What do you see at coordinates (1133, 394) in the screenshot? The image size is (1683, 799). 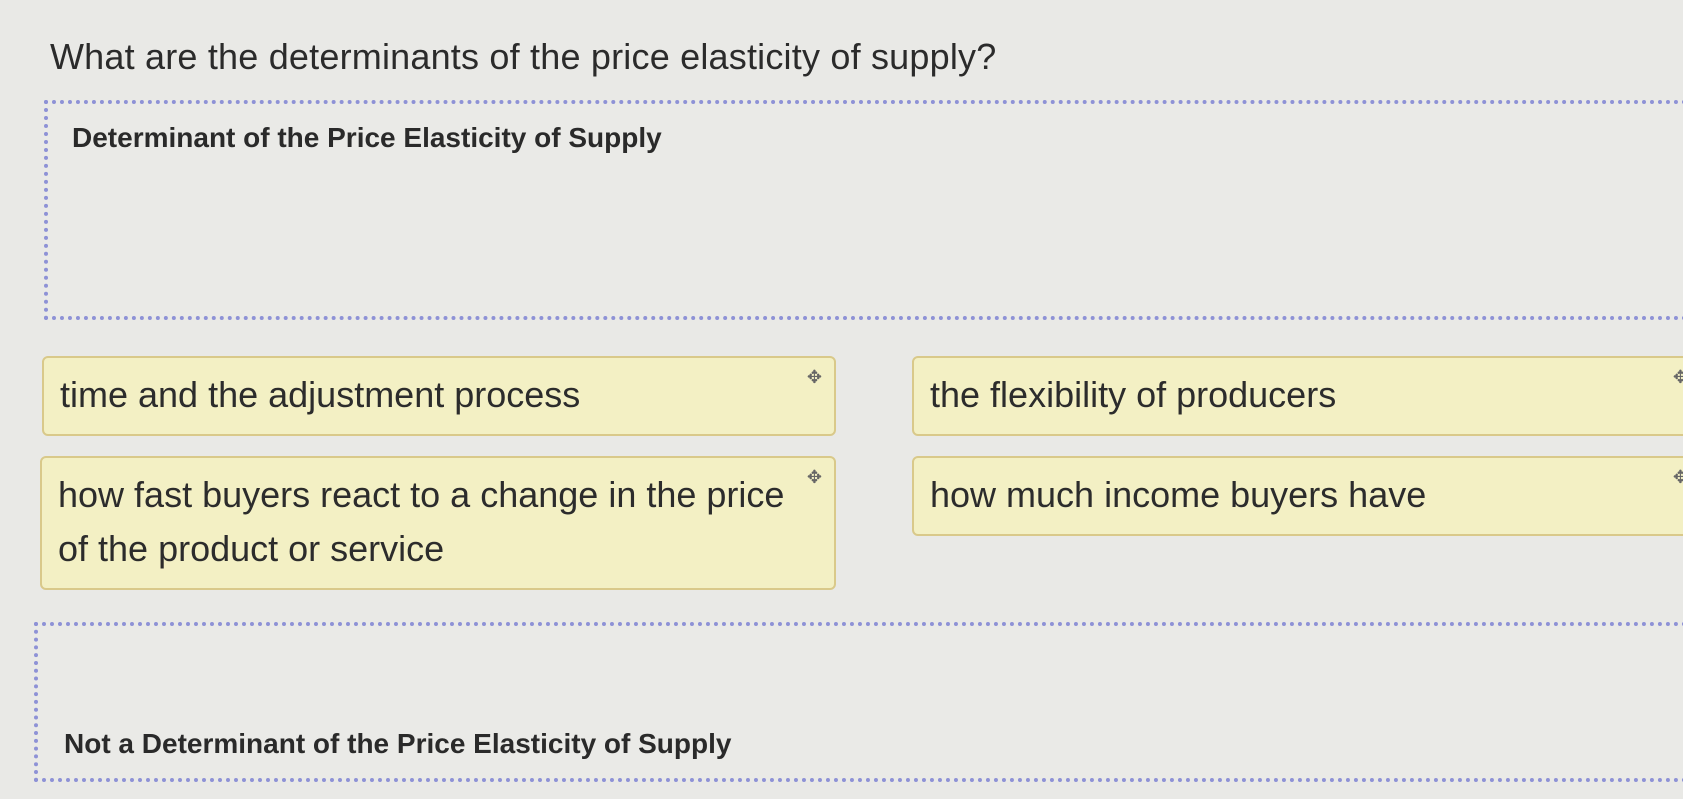 I see `card-label: the flexibility of producers` at bounding box center [1133, 394].